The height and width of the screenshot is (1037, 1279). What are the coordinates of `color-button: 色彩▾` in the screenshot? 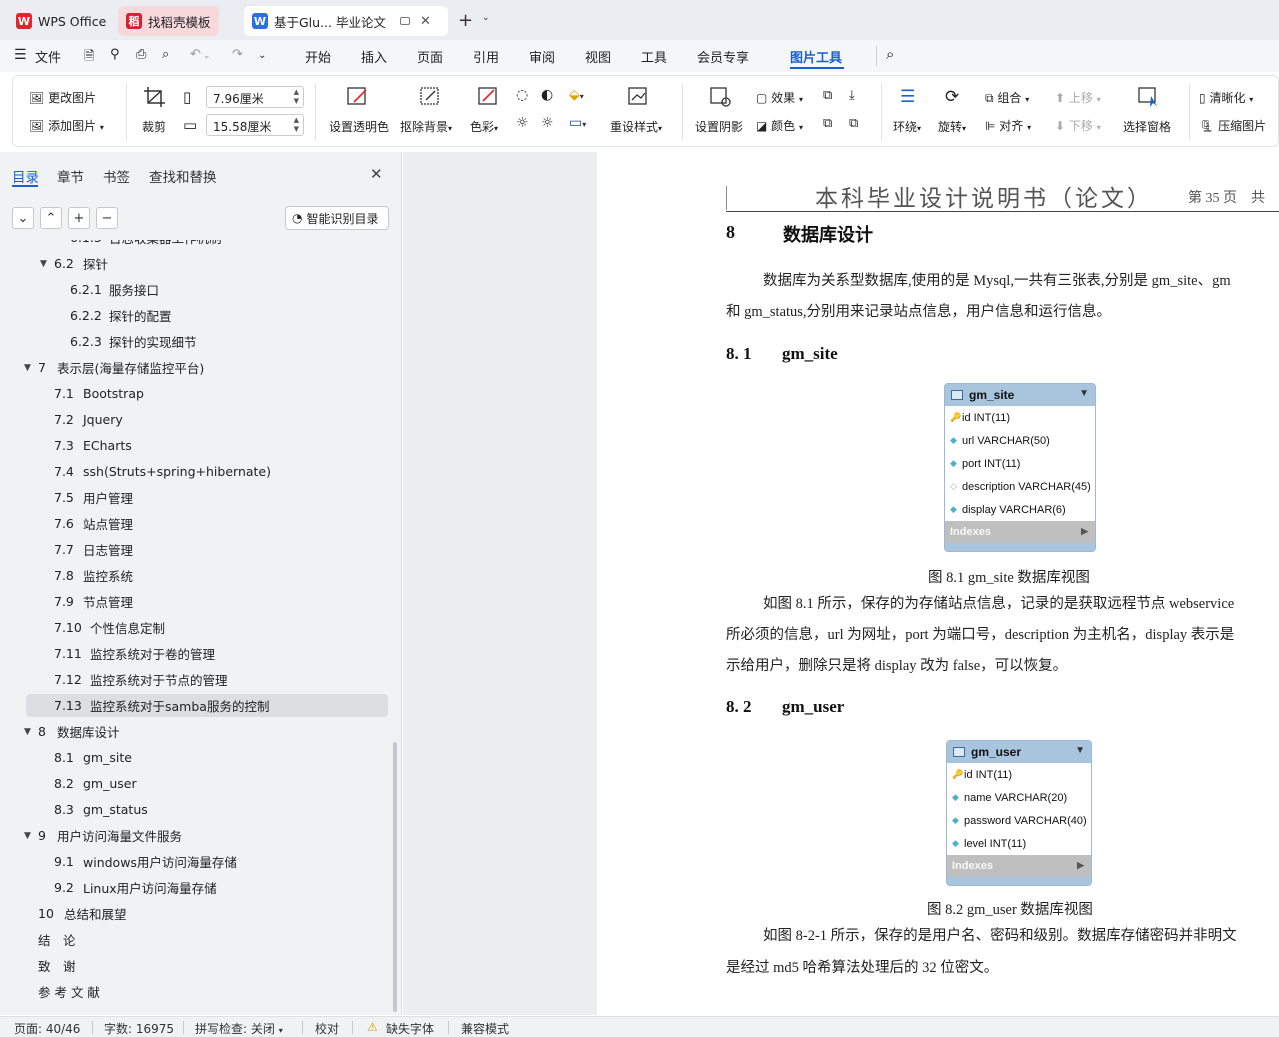 It's located at (484, 126).